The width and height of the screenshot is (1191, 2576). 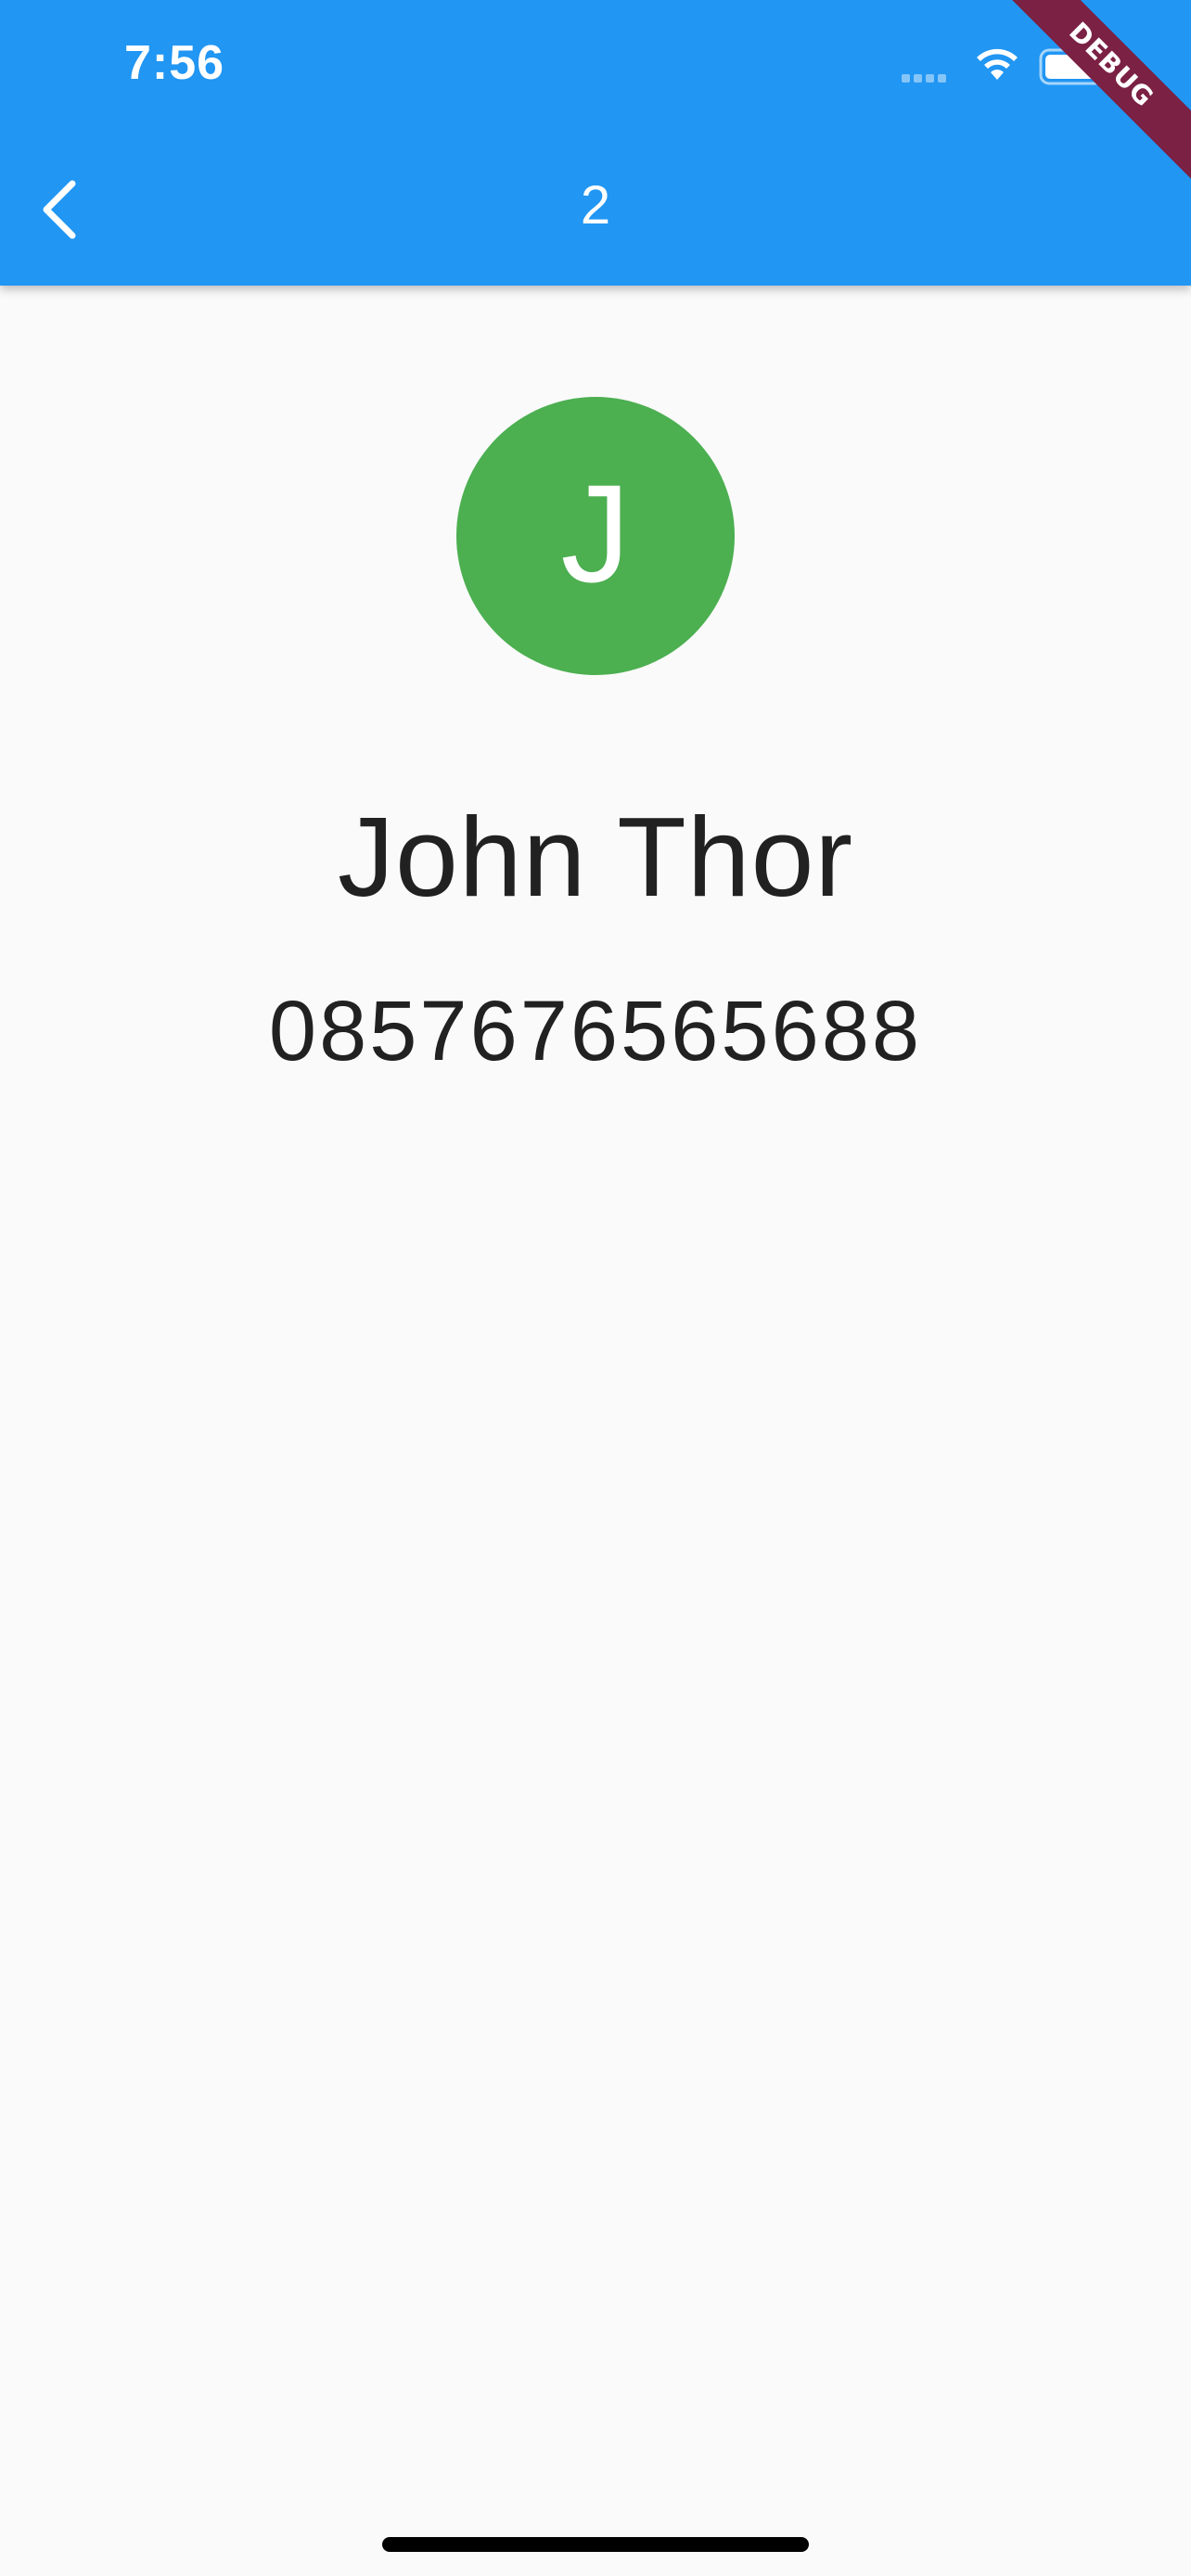 I want to click on home-indicator, so click(x=595, y=2544).